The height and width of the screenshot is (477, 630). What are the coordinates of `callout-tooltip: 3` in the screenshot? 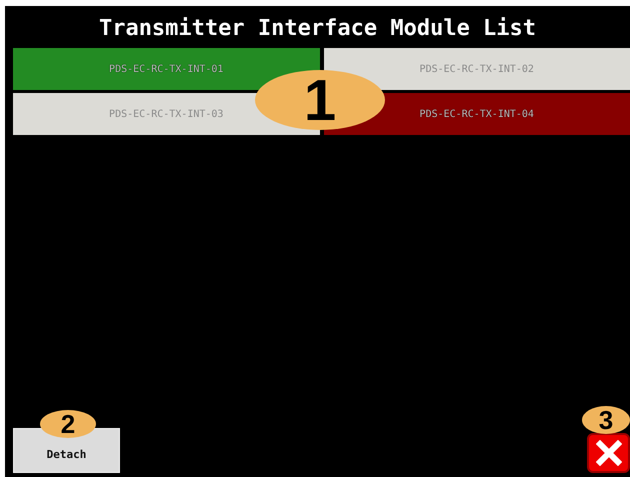 It's located at (606, 420).